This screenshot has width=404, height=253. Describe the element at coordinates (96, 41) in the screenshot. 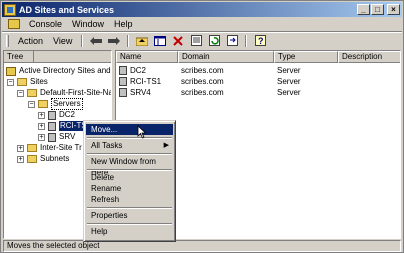

I see `back-arrow-icon` at that location.